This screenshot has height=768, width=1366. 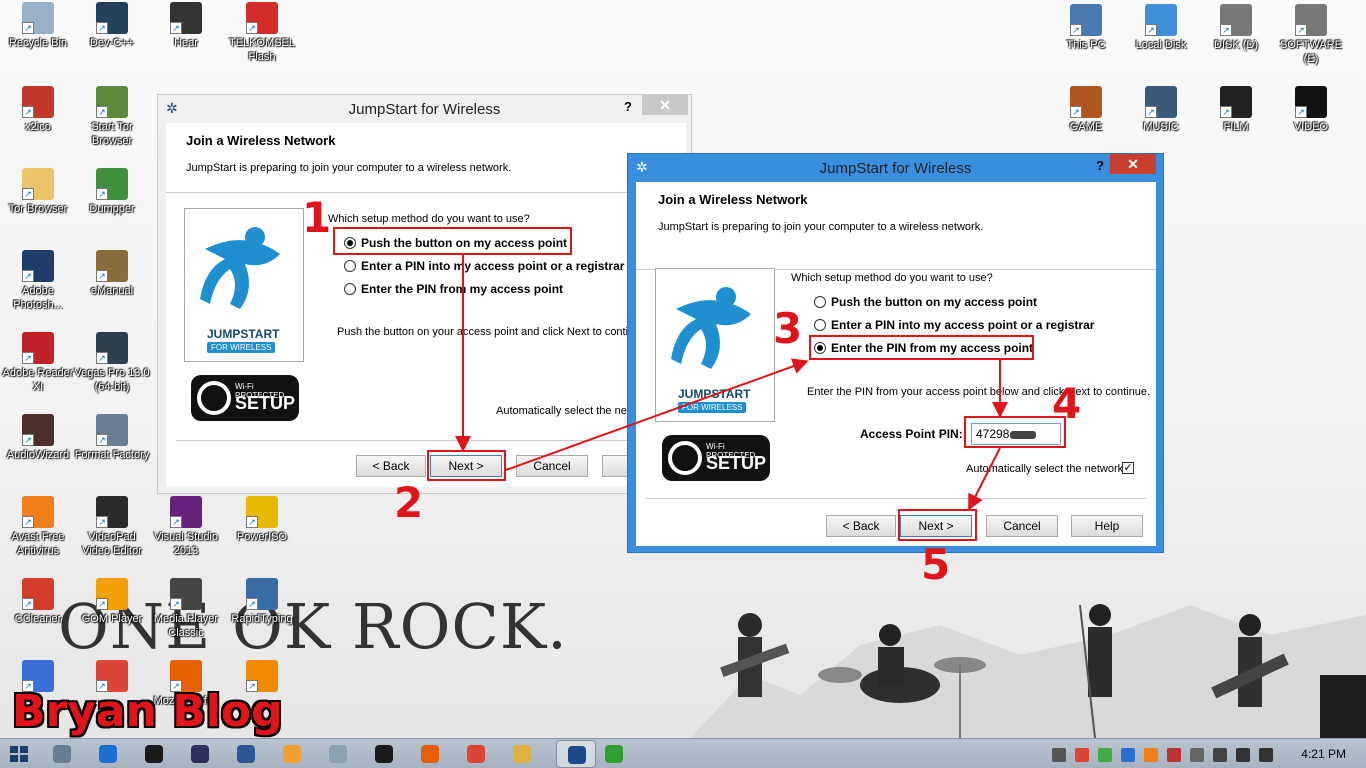 I want to click on desktop-icon-label: VIDEO, so click(x=1311, y=127).